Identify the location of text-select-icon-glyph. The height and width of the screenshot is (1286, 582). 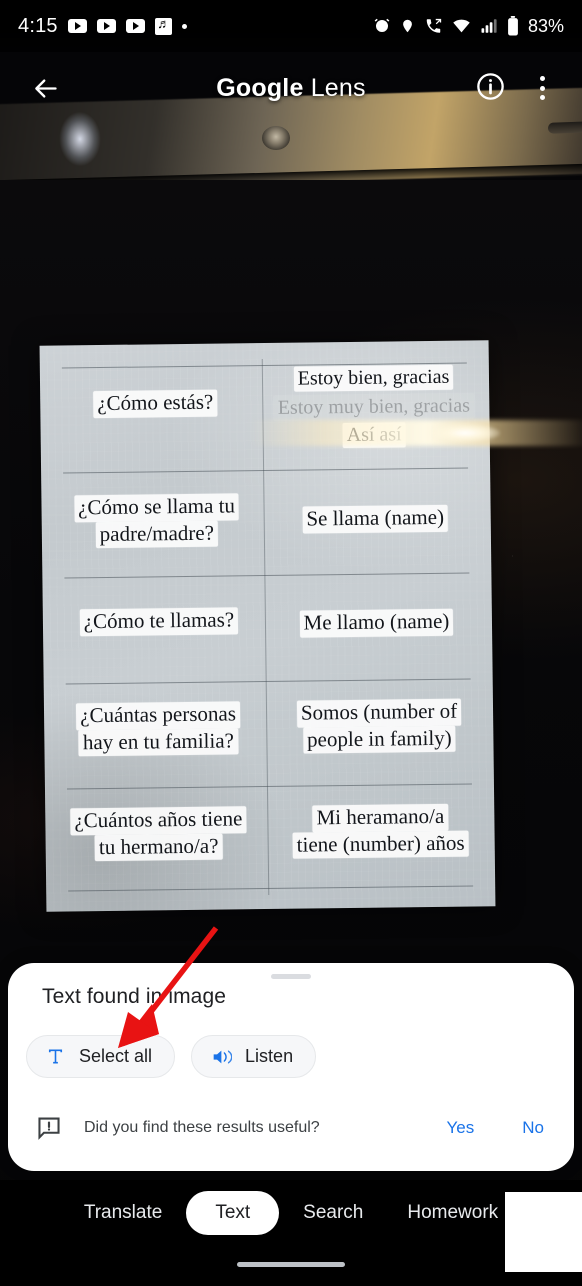
(55, 1056).